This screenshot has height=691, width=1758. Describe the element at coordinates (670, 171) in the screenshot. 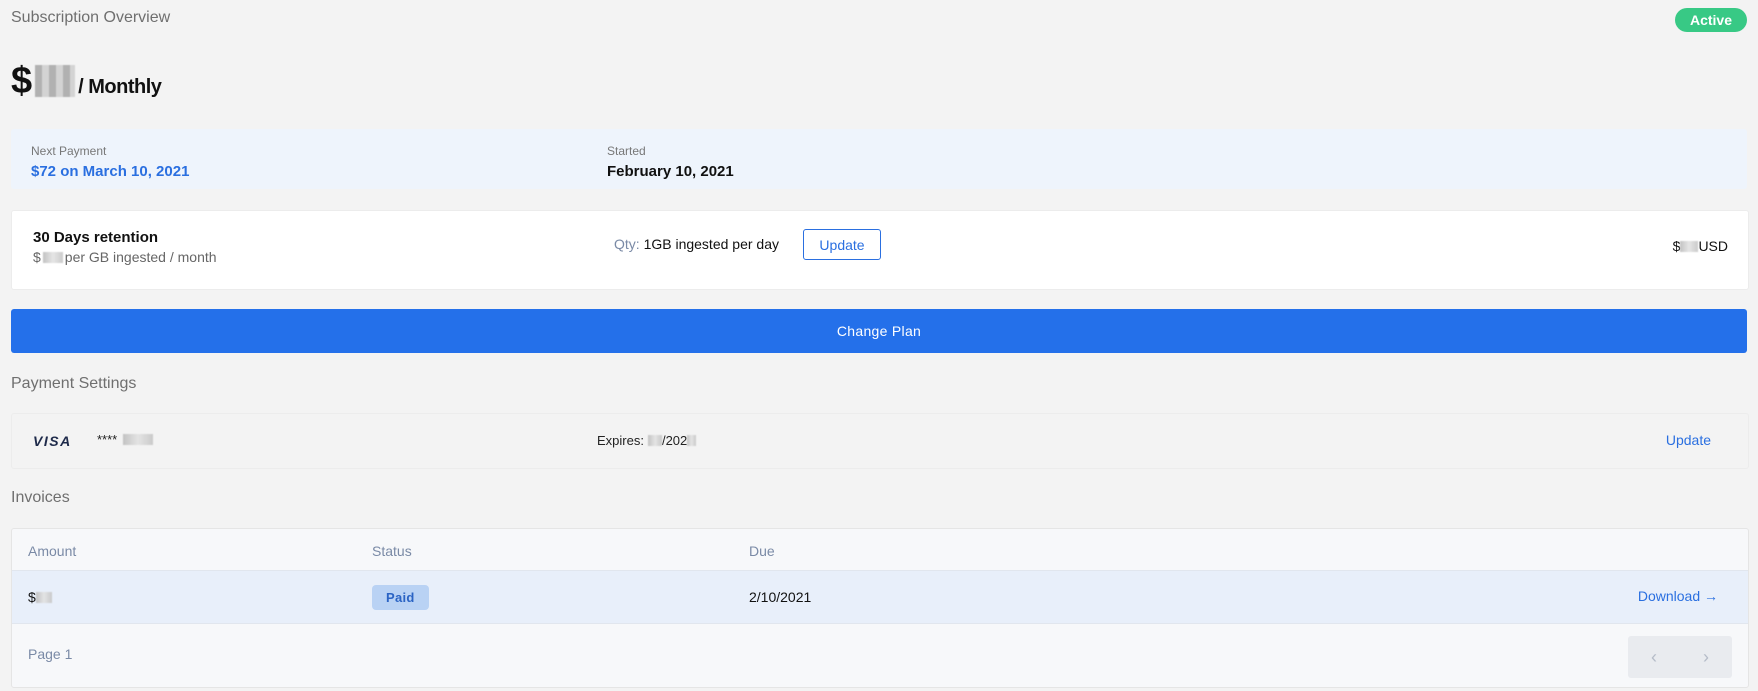

I see `started-value: February 10, 2021` at that location.